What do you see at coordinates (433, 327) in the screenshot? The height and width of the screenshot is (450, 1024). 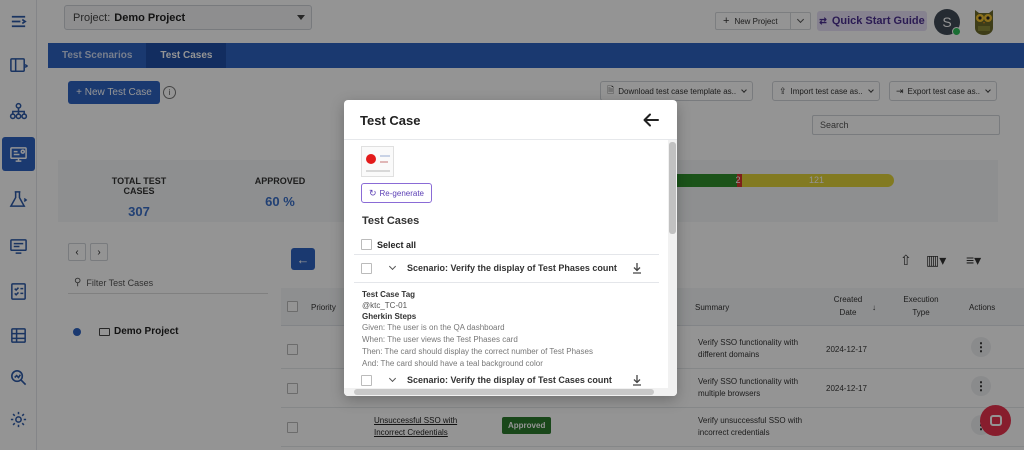 I see `gherkin-step: Given: The user is on the QA dashboard` at bounding box center [433, 327].